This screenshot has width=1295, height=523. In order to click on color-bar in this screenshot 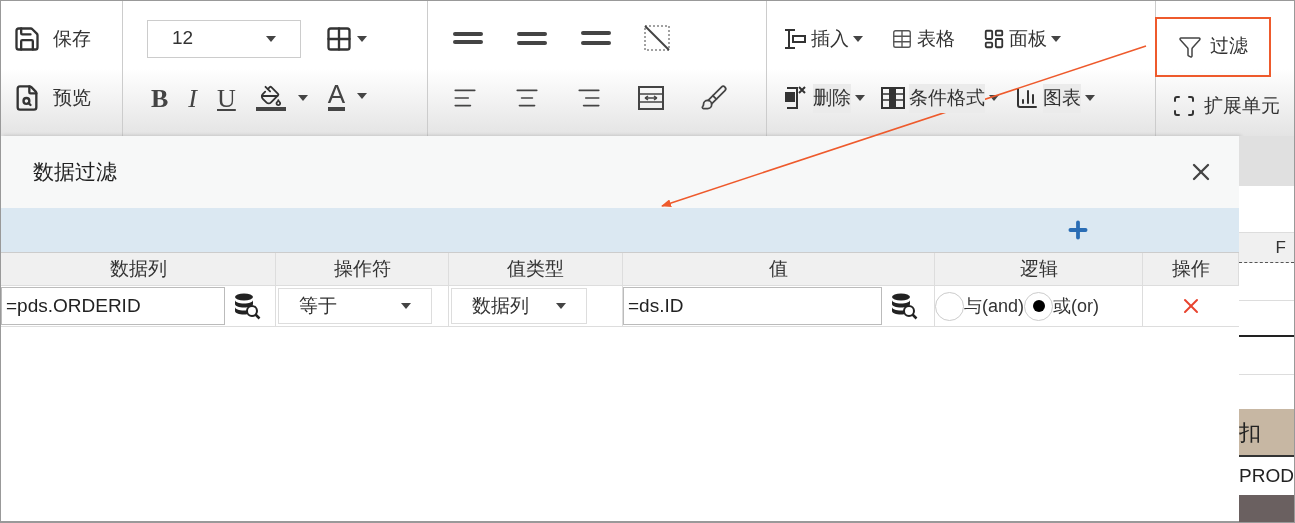, I will do `click(270, 109)`.